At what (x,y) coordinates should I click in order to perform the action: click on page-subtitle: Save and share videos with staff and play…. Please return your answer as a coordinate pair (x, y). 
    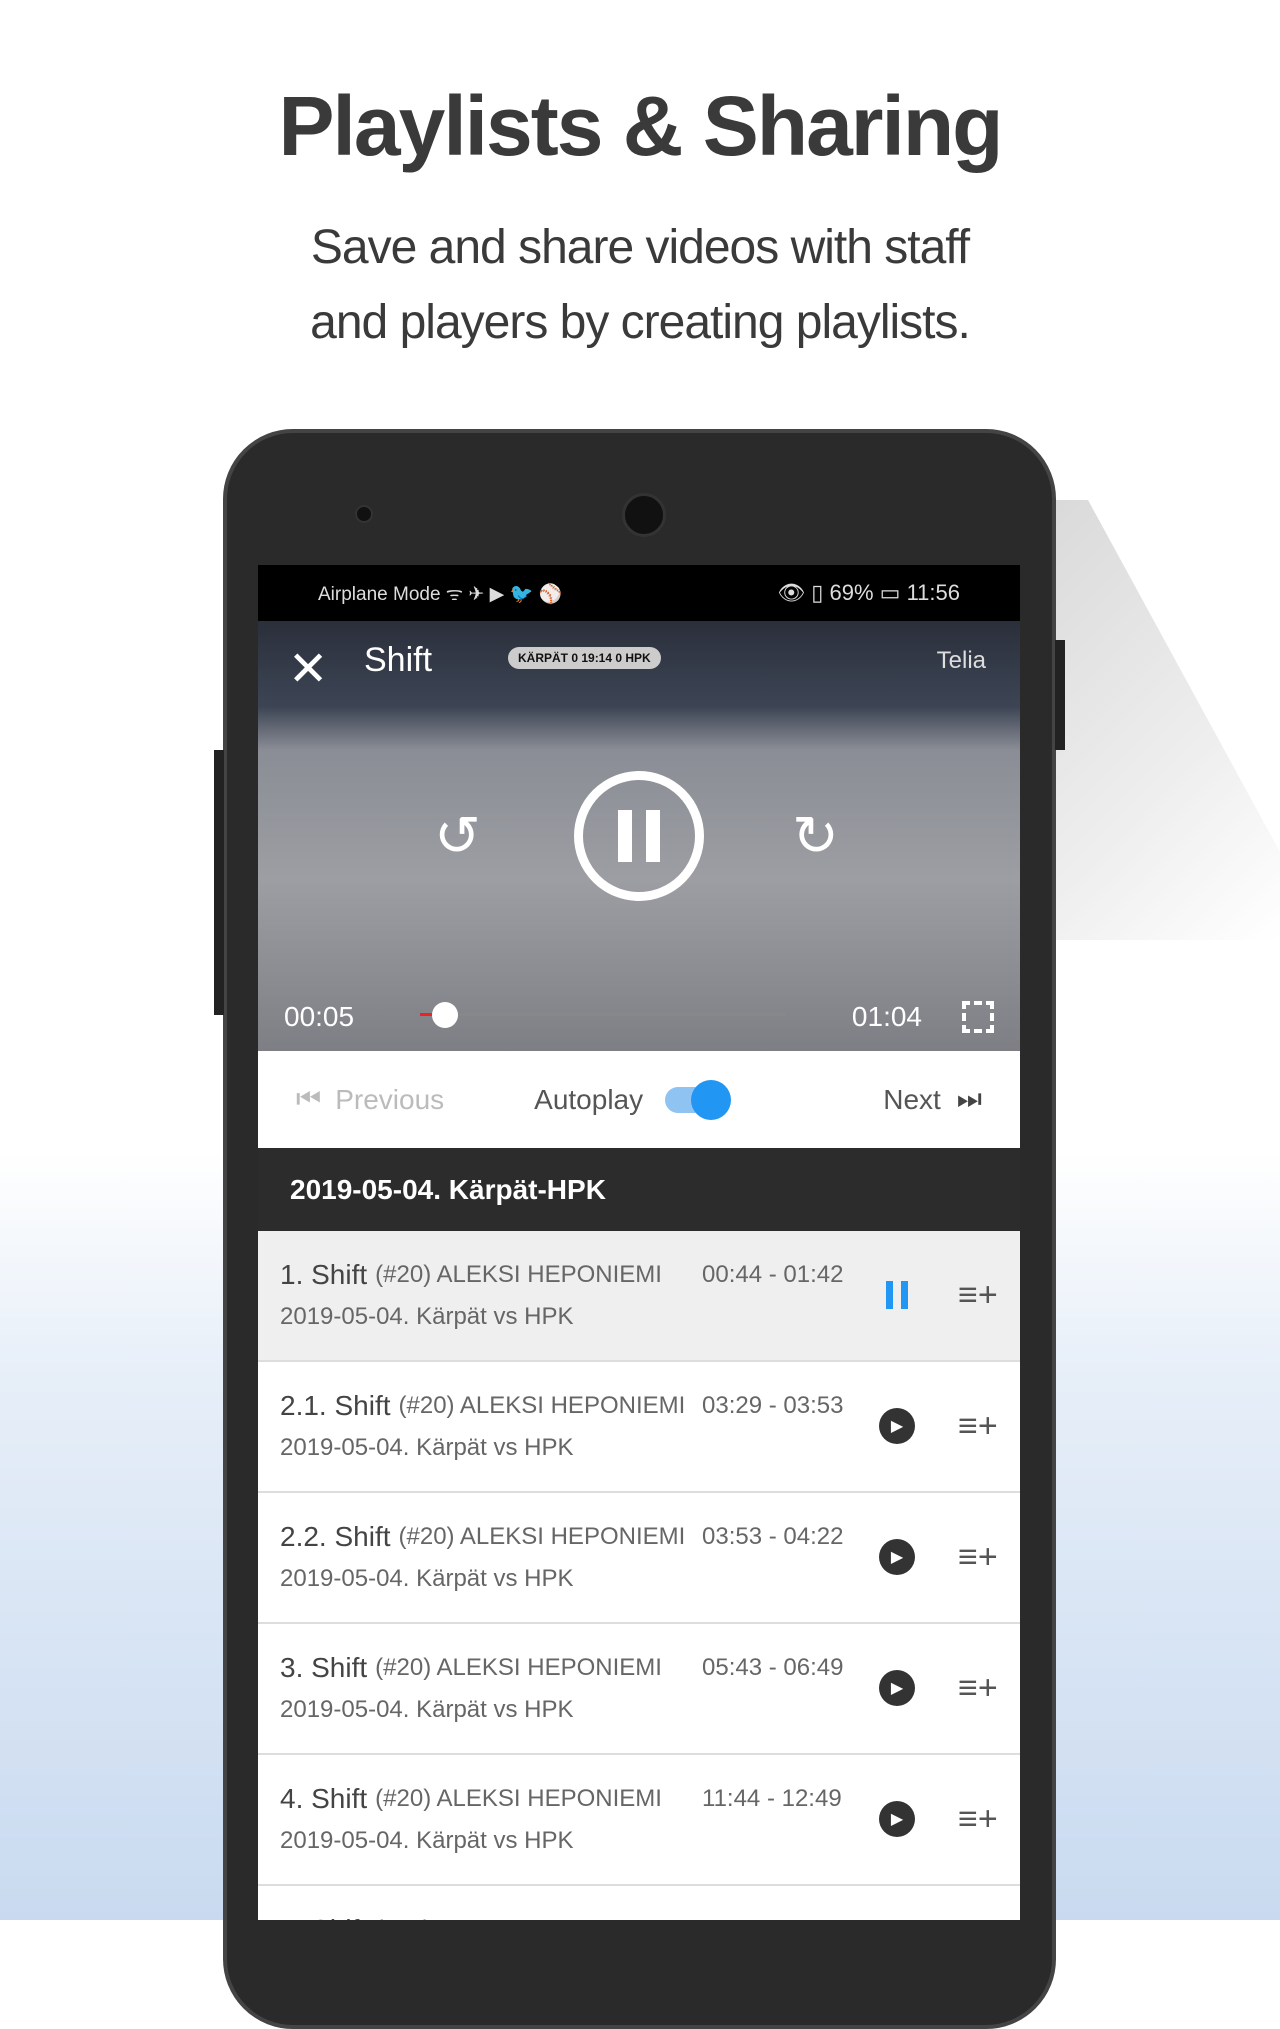
    Looking at the image, I should click on (640, 285).